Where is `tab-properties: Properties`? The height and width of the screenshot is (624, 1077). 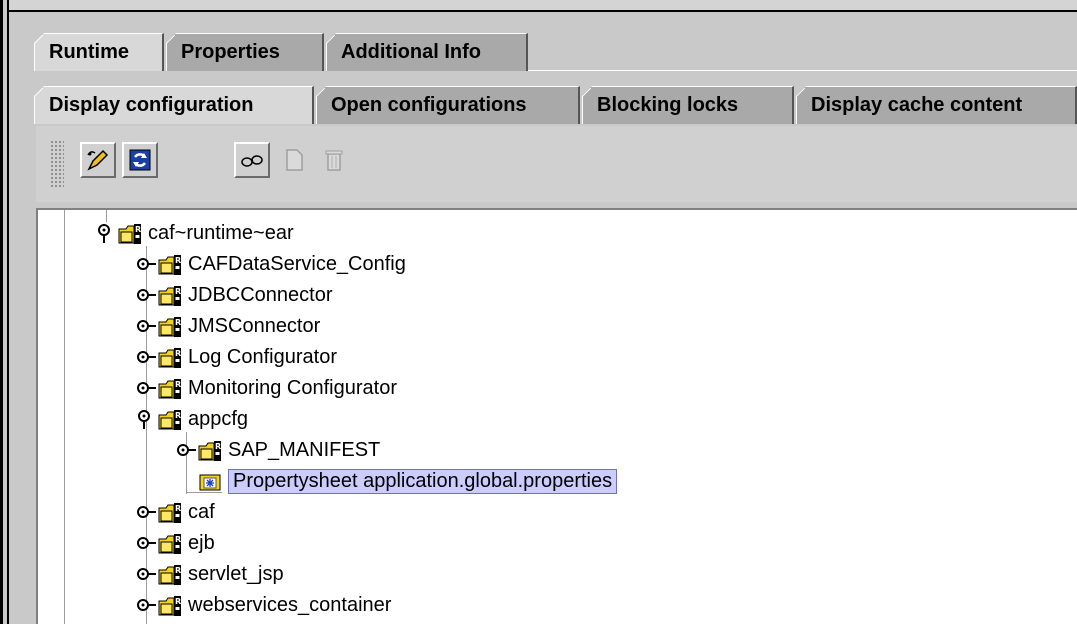
tab-properties: Properties is located at coordinates (245, 52).